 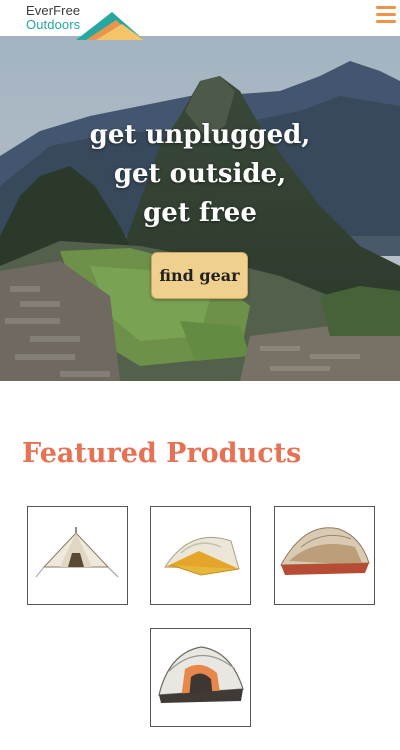 I want to click on logo-text-outdoors: Outdoors, so click(x=53, y=24).